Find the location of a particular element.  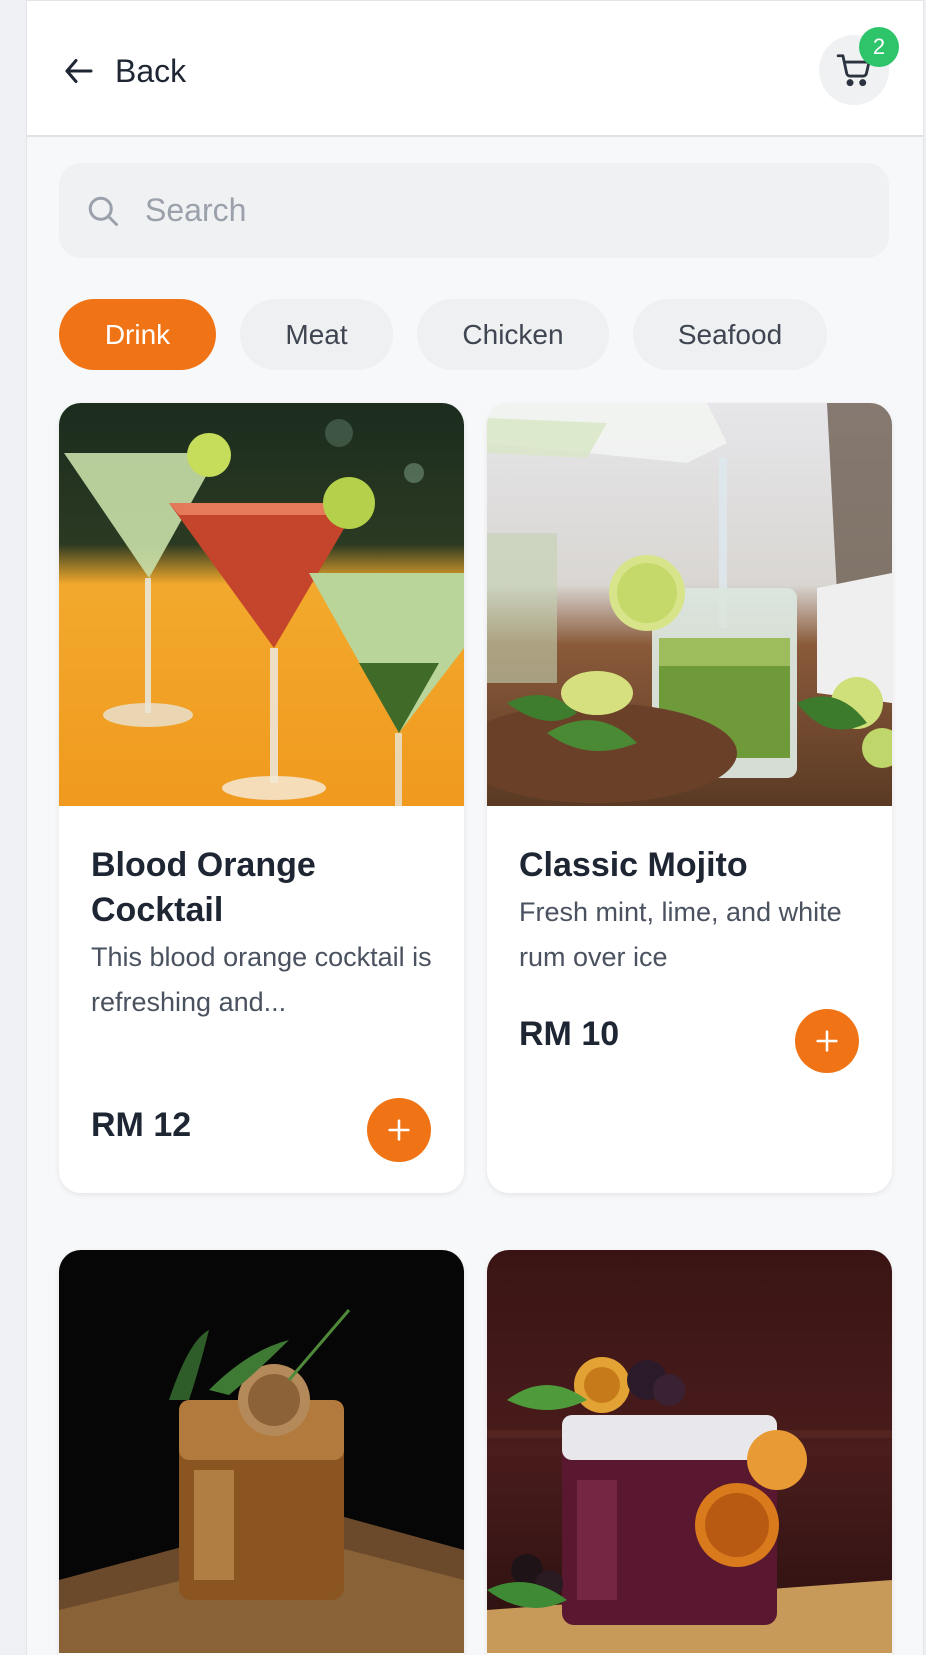

blood-orange-cocktail-photo is located at coordinates (261, 604).